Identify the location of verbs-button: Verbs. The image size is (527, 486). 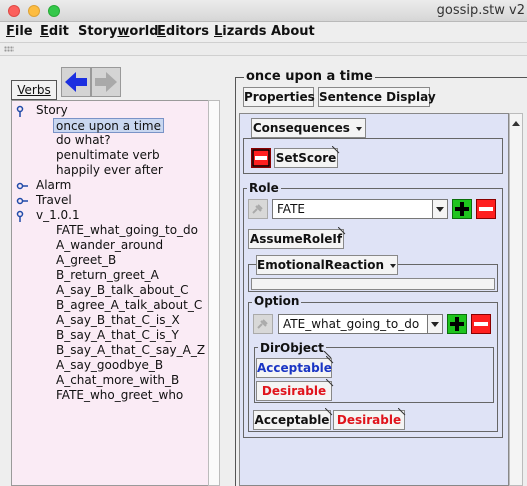
(34, 90).